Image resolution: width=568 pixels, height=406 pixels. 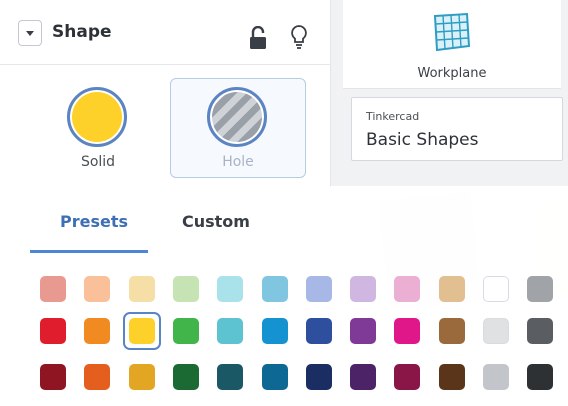 What do you see at coordinates (97, 117) in the screenshot?
I see `solid-color-swatch` at bounding box center [97, 117].